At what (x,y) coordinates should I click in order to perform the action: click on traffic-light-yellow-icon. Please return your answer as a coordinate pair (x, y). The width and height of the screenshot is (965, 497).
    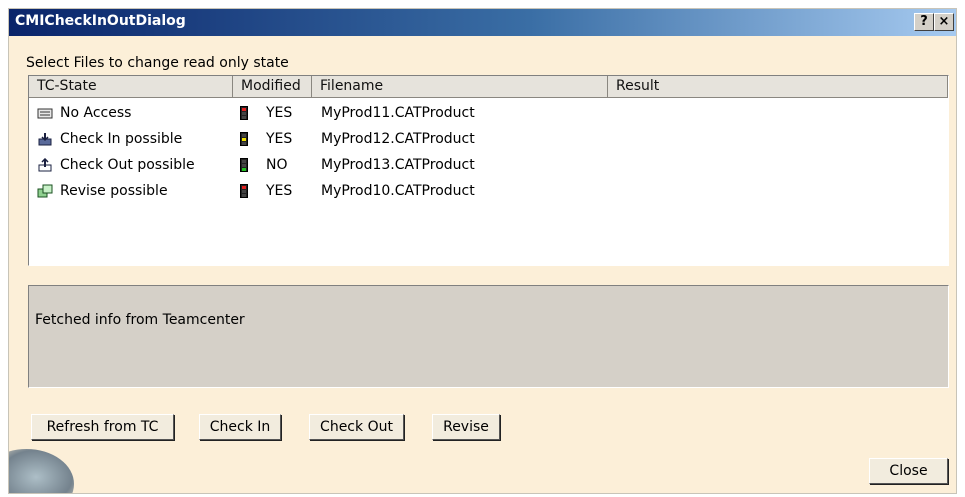
    Looking at the image, I should click on (244, 139).